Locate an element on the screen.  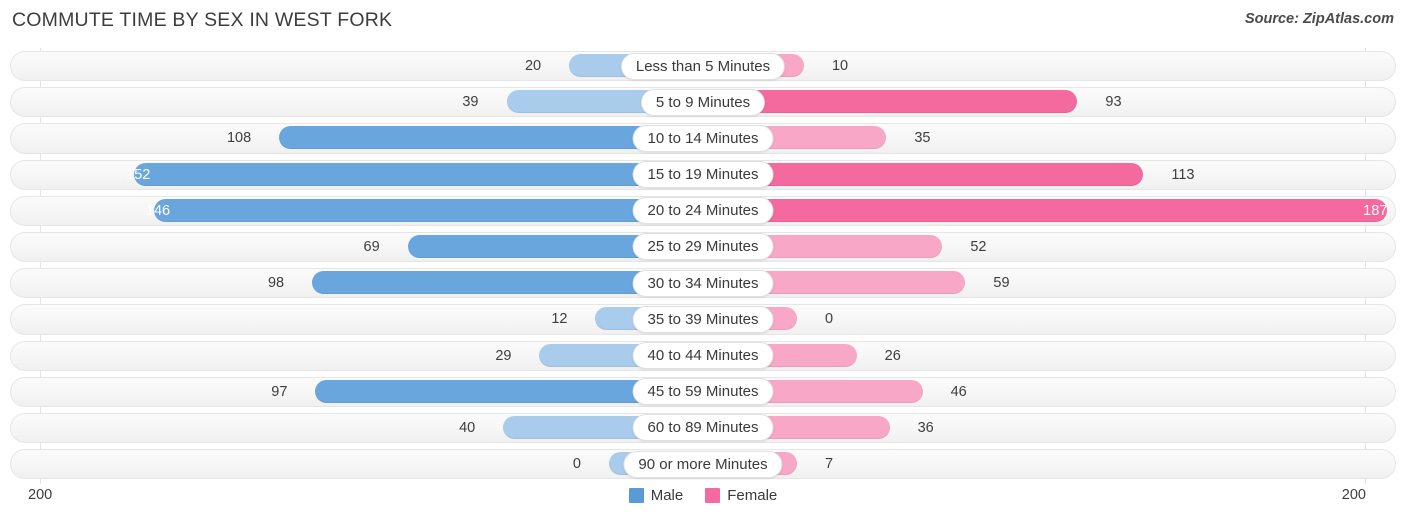
chart-row: 69 52 25 to 29 Minutes is located at coordinates (703, 247).